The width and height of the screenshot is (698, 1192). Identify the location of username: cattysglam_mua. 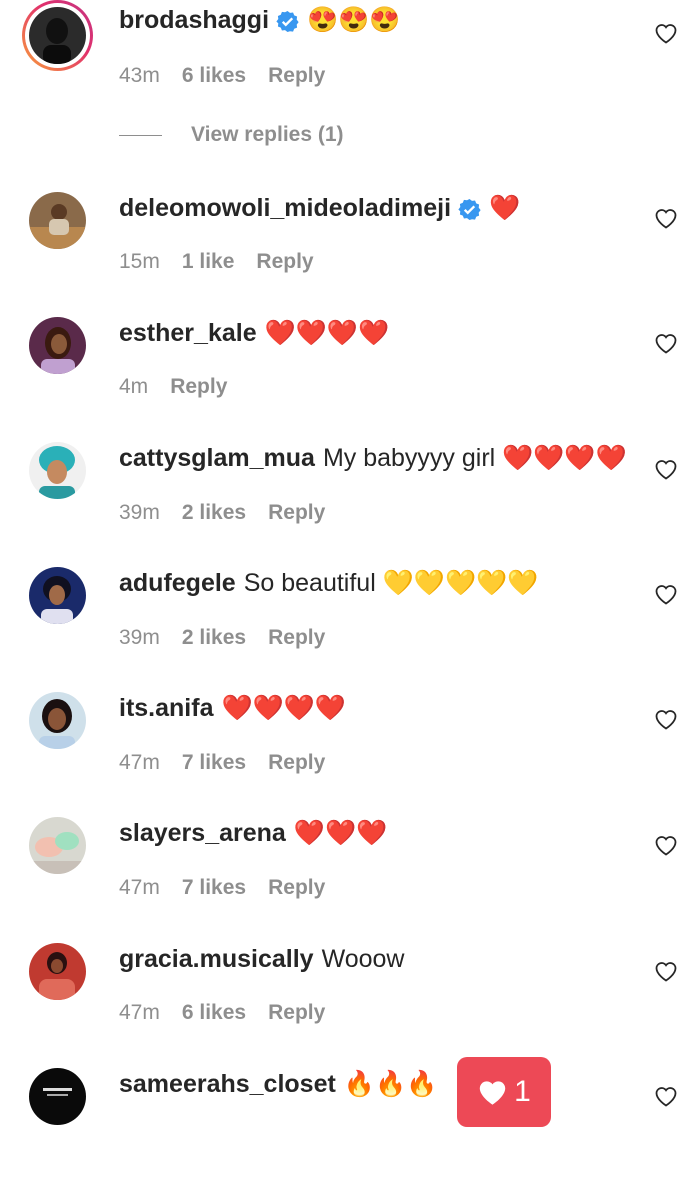
(217, 458).